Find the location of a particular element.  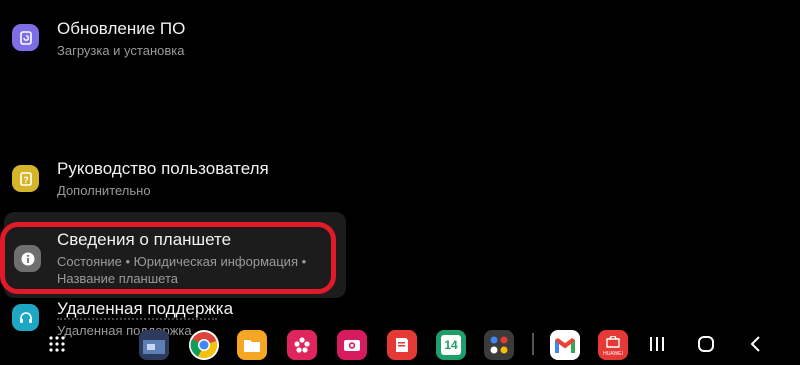

calendar-date: 14 is located at coordinates (451, 345).